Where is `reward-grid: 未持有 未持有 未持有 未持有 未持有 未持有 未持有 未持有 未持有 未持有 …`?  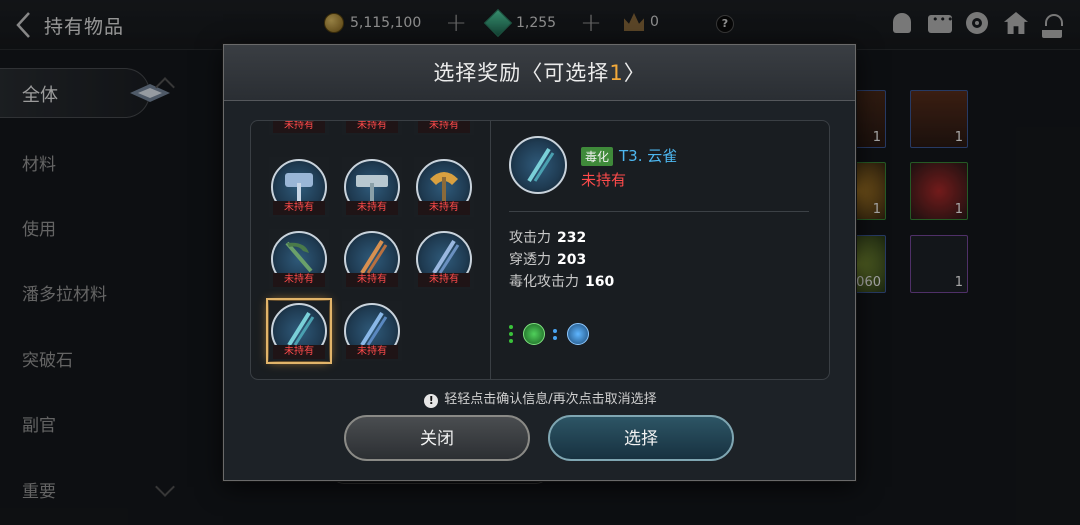
reward-grid: 未持有 未持有 未持有 未持有 未持有 未持有 未持有 未持有 未持有 未持有 … is located at coordinates (371, 250).